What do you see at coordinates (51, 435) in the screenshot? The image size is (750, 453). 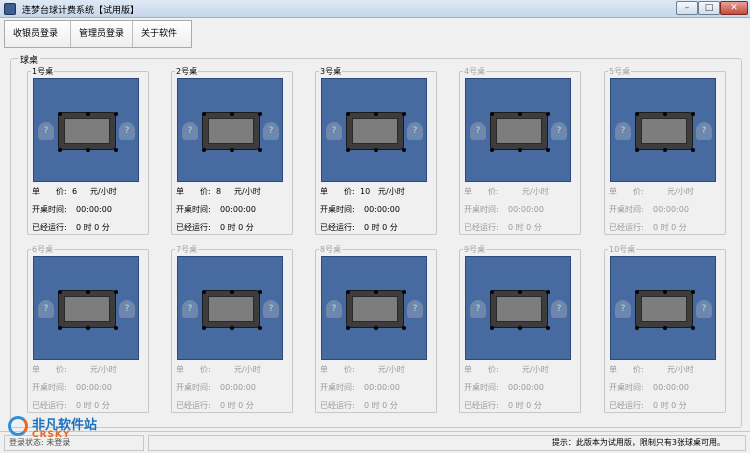 I see `watermark-sub: CRSKY` at bounding box center [51, 435].